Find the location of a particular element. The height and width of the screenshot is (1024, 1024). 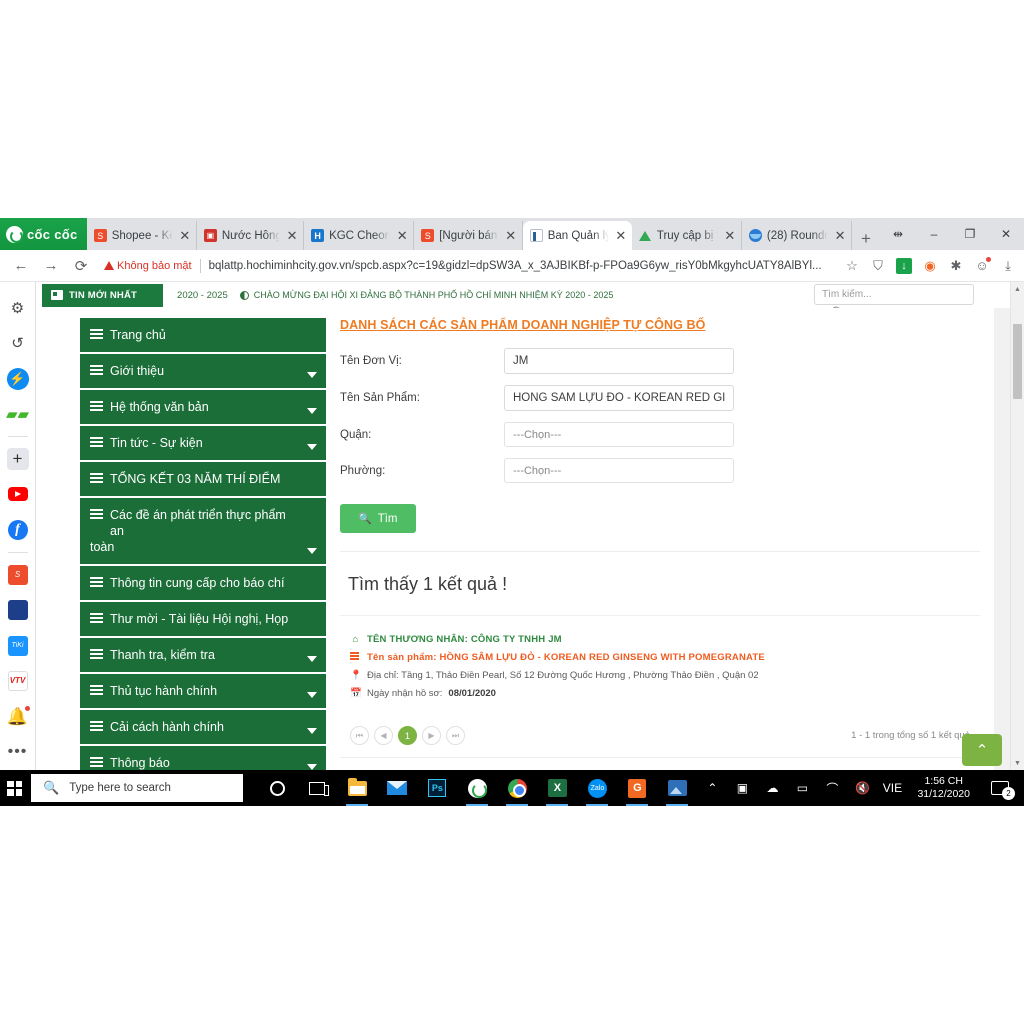

shield-icon: ⛉ is located at coordinates (878, 266).